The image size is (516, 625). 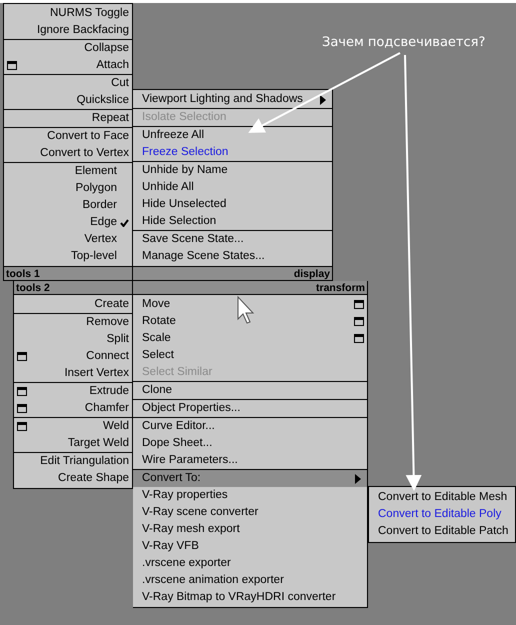 What do you see at coordinates (79, 339) in the screenshot?
I see `menu-item: Split` at bounding box center [79, 339].